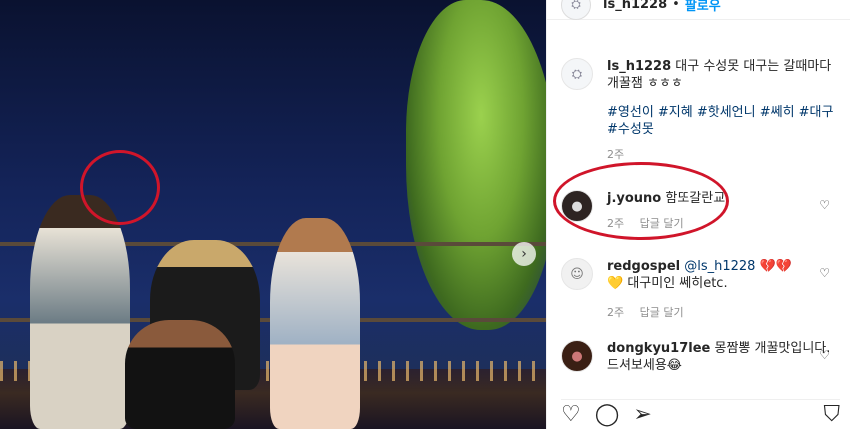  I want to click on highlight-oval, so click(641, 201).